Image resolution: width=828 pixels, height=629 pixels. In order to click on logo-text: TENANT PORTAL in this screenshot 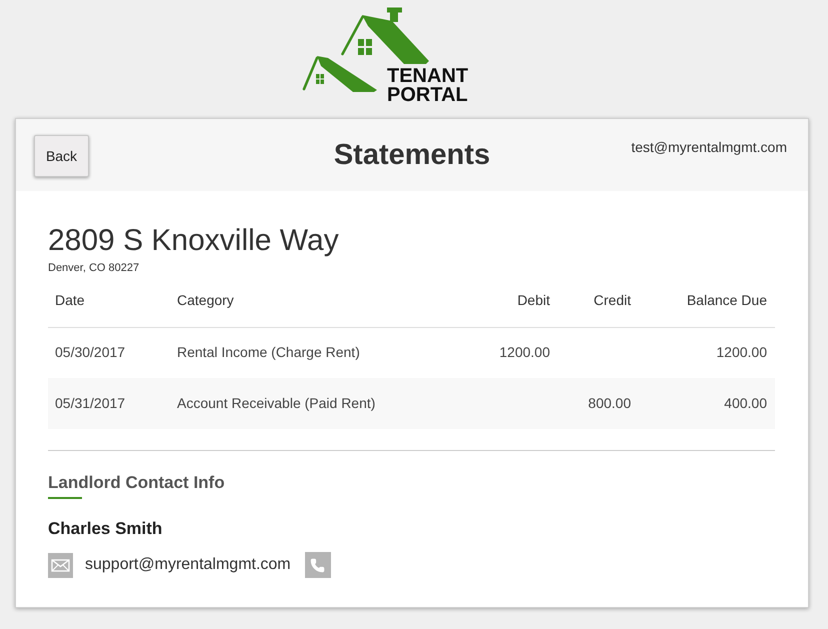, I will do `click(427, 86)`.